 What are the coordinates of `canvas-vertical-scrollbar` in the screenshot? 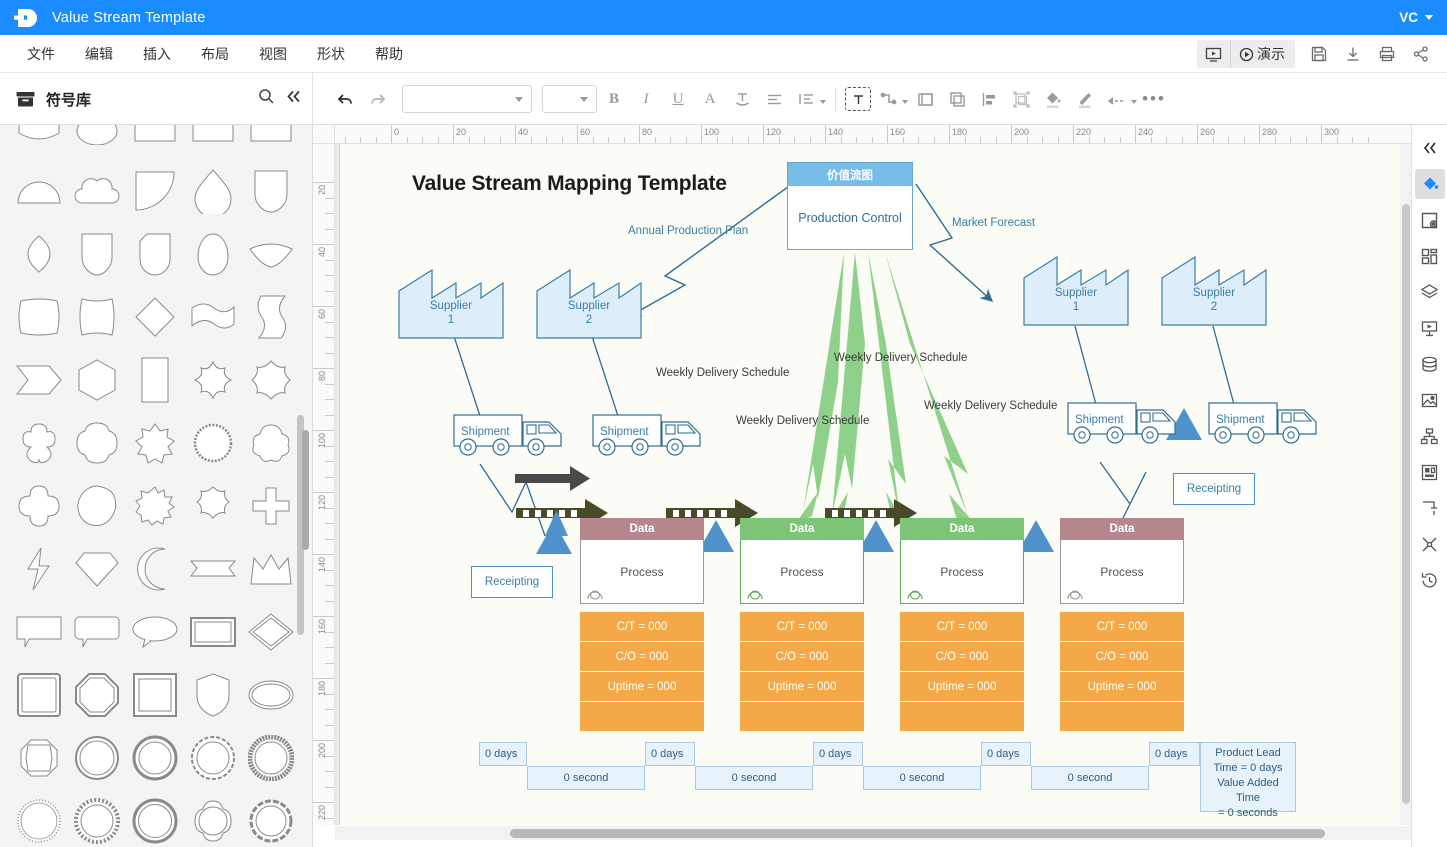 It's located at (1405, 484).